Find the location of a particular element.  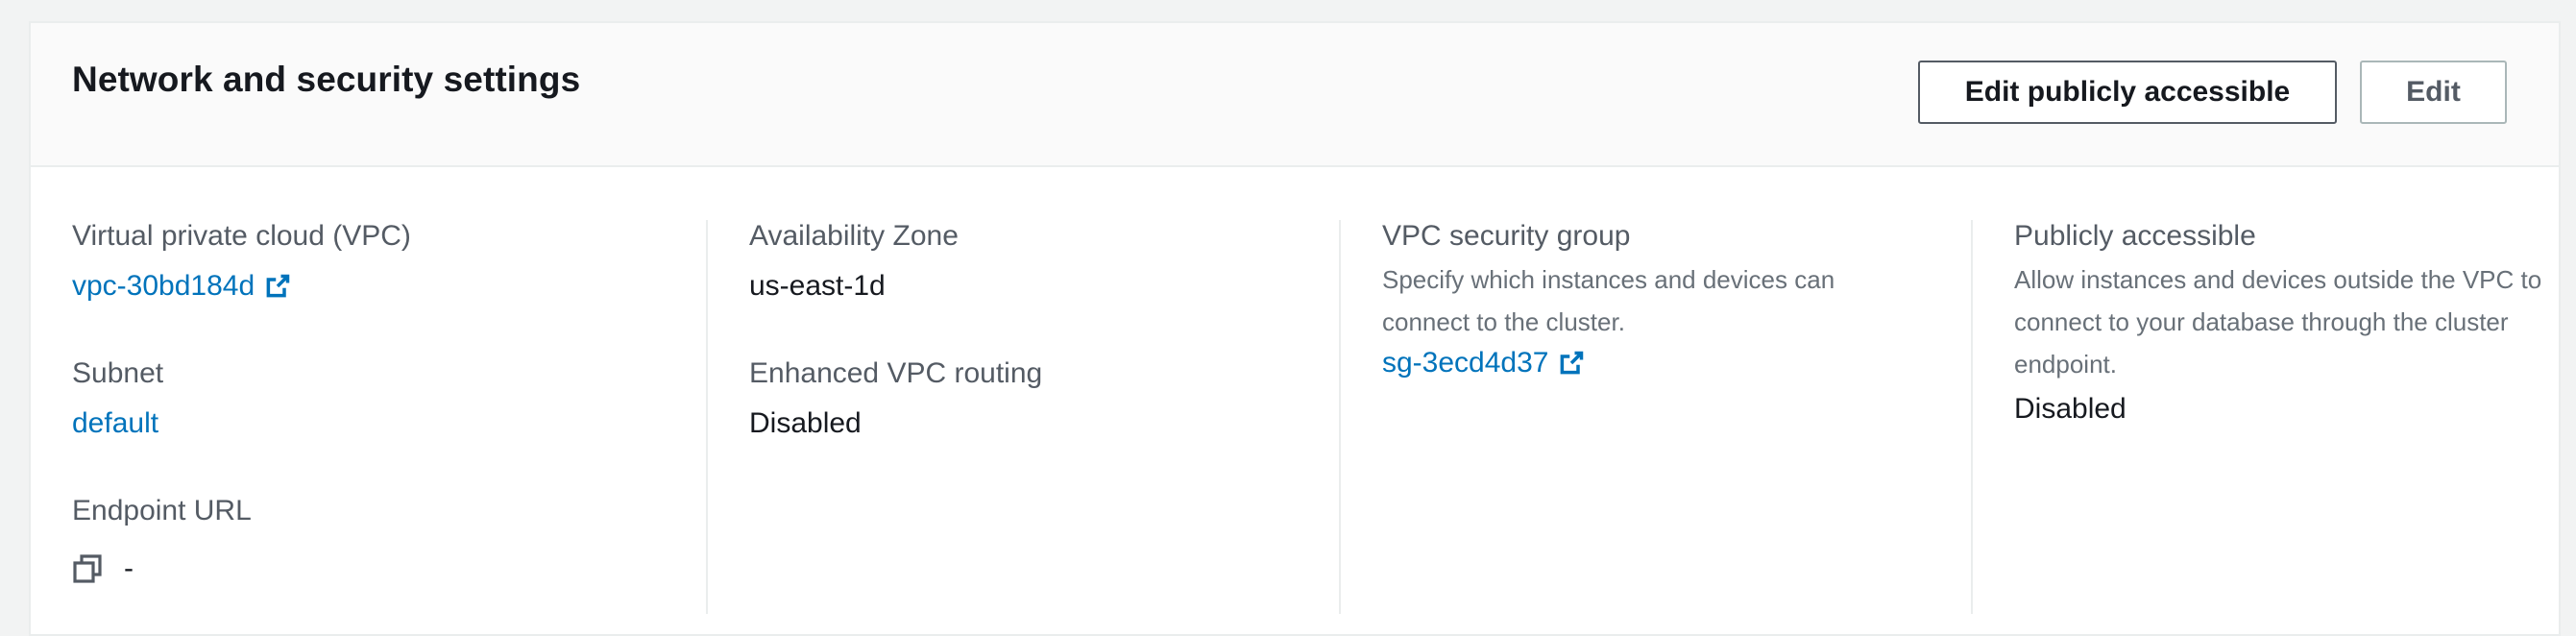

edit-button: Edit is located at coordinates (2433, 92).